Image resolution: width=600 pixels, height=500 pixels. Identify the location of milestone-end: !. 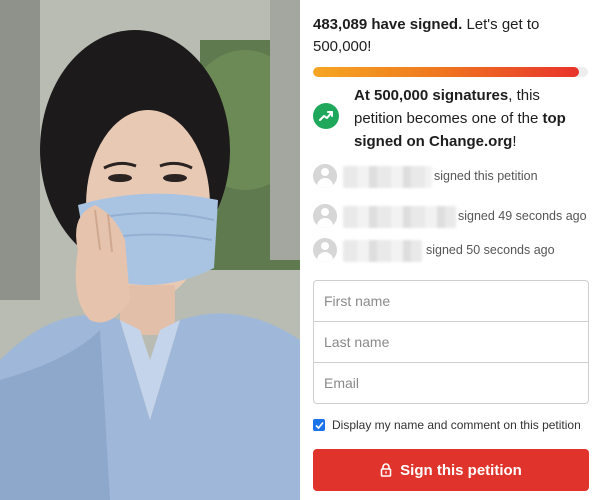
(514, 141).